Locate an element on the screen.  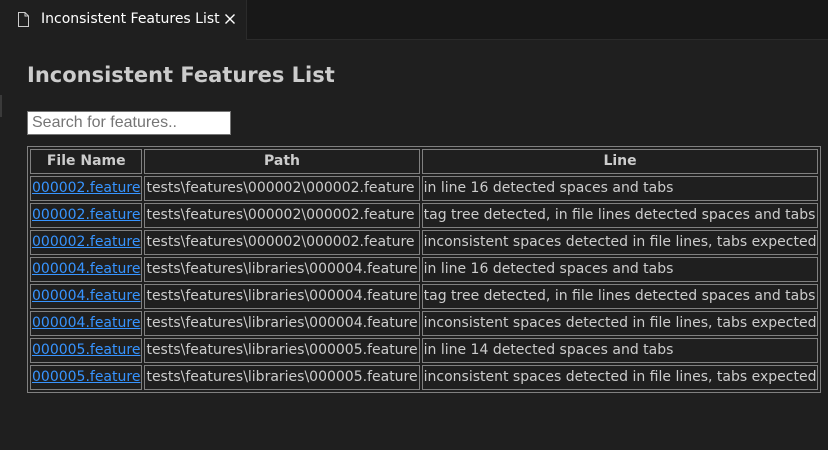
page-title: Inconsistent Features List is located at coordinates (181, 75).